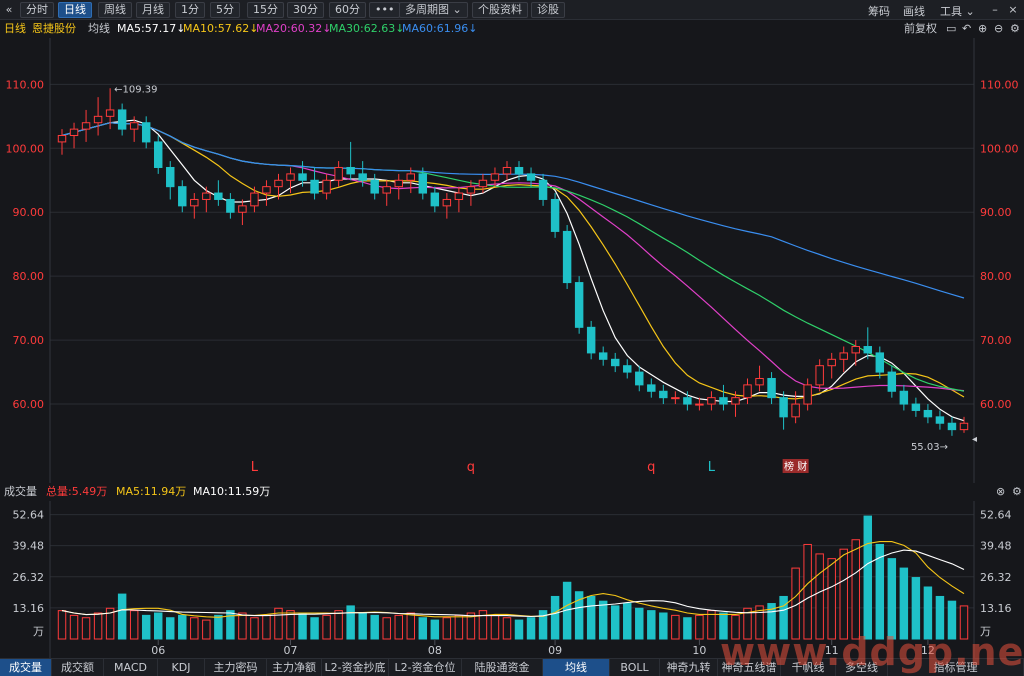 This screenshot has height=676, width=1024. I want to click on multi-period-button: 多周期图 ⌄, so click(433, 10).